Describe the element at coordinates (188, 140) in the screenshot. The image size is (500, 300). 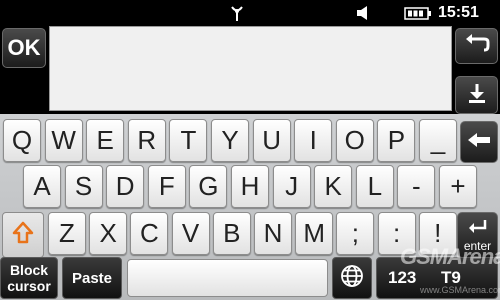
I see `key-t: T` at that location.